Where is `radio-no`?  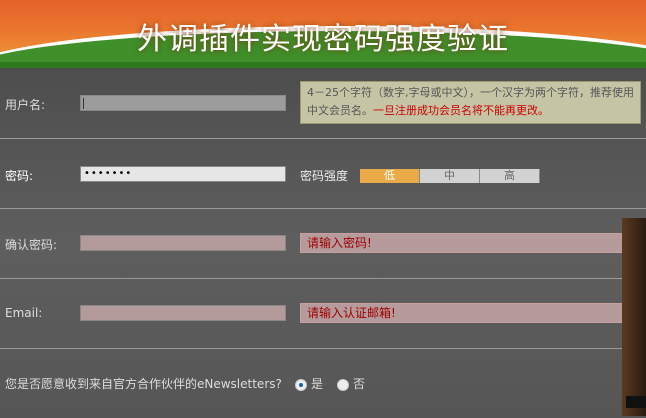 radio-no is located at coordinates (343, 384).